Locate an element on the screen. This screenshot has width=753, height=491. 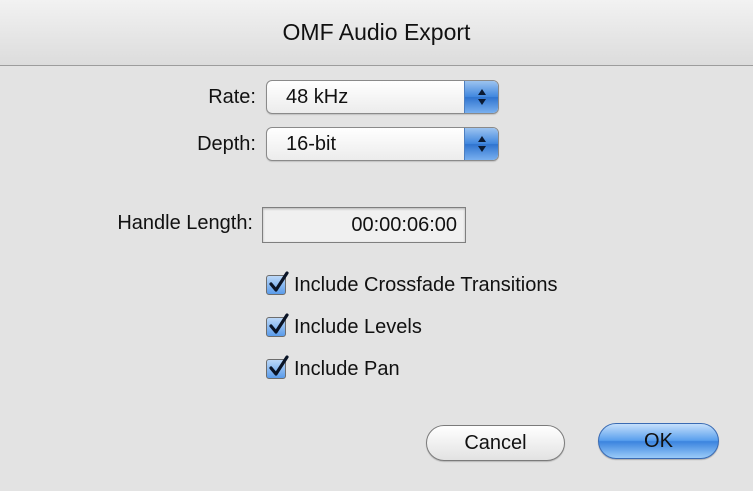
pan-option: Include Pan is located at coordinates (333, 368).